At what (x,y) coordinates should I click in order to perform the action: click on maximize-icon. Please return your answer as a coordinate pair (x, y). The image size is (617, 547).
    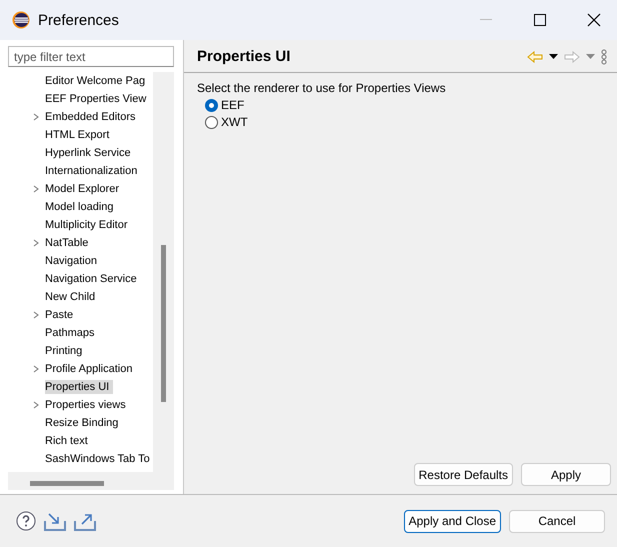
    Looking at the image, I should click on (540, 20).